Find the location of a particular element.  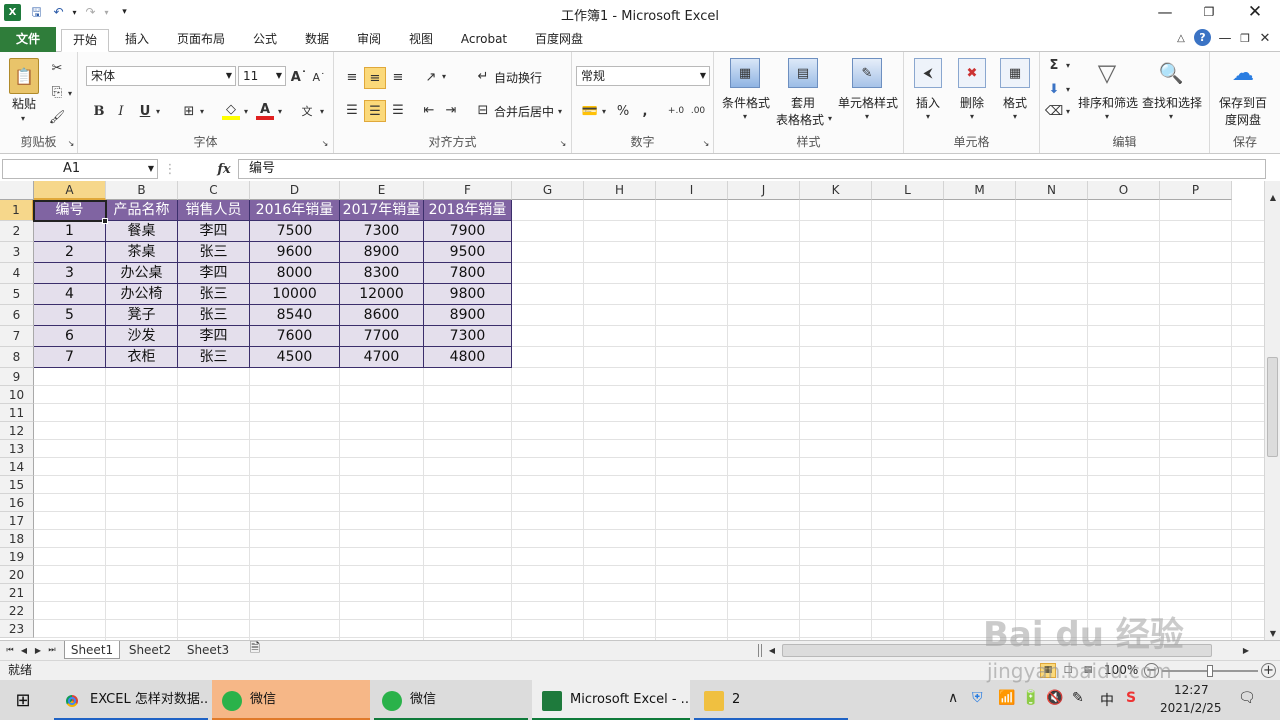

tab-data: 数据 is located at coordinates (317, 40).